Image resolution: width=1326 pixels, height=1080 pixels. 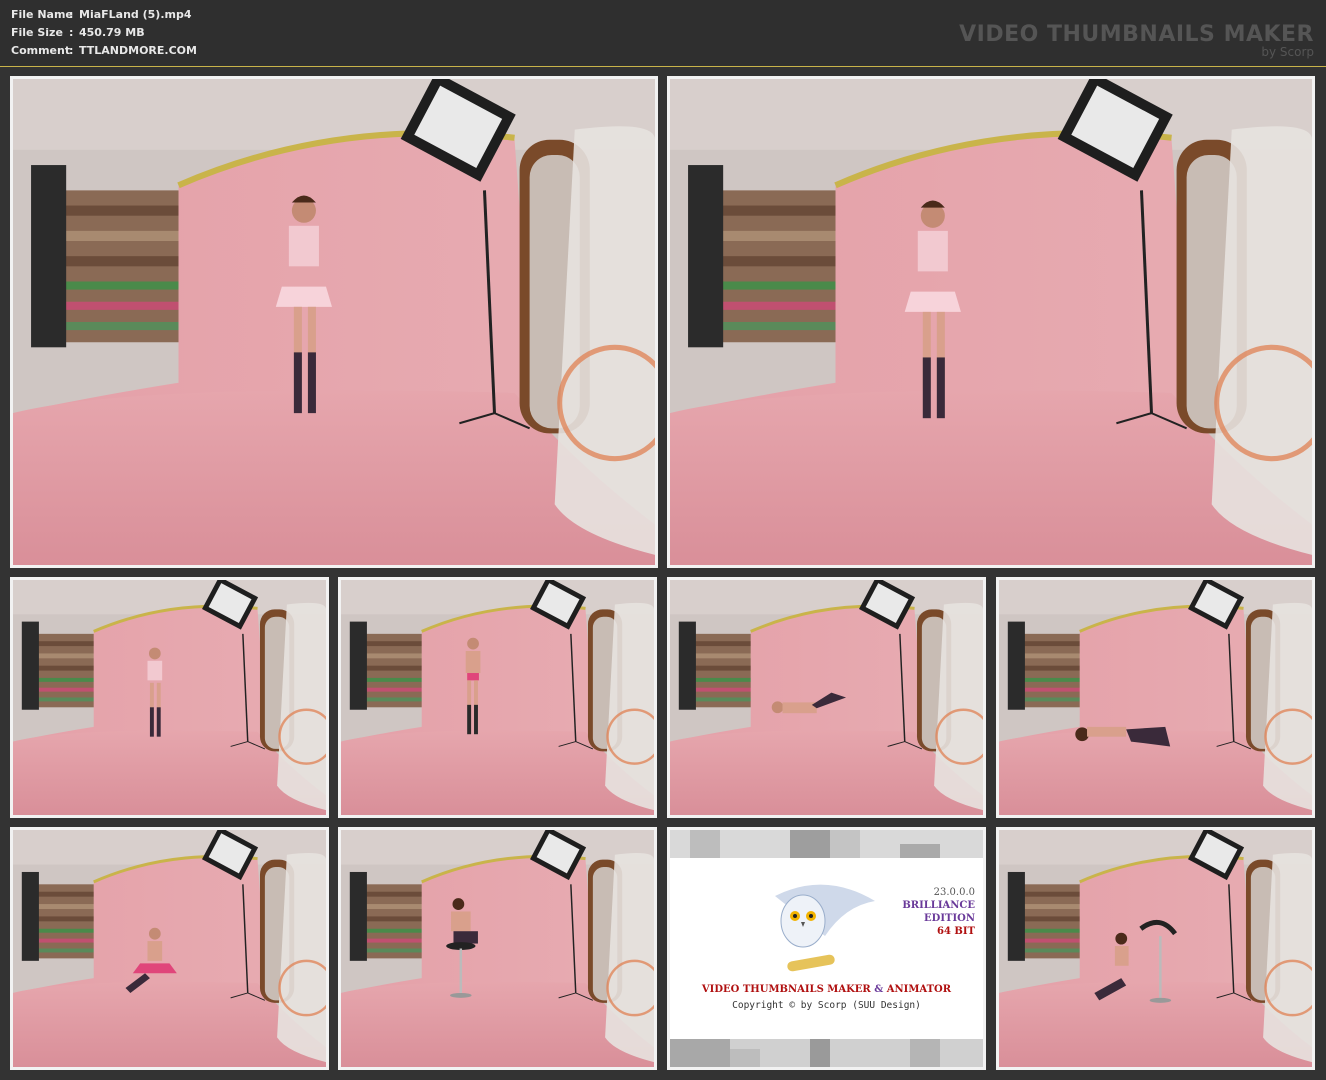 What do you see at coordinates (949, 918) in the screenshot?
I see `promo-edition-2: EDITION` at bounding box center [949, 918].